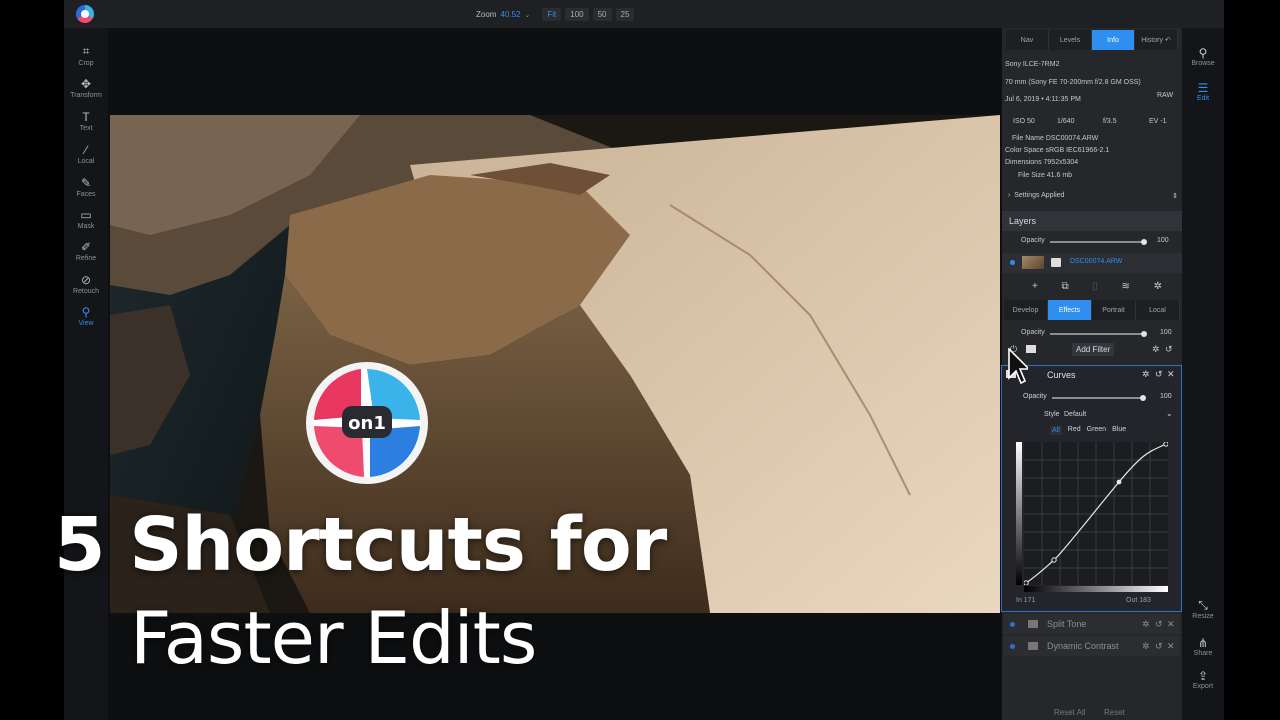 This screenshot has height=720, width=1280. What do you see at coordinates (1035, 396) in the screenshot?
I see `curves-opacity-label: Opacity` at bounding box center [1035, 396].